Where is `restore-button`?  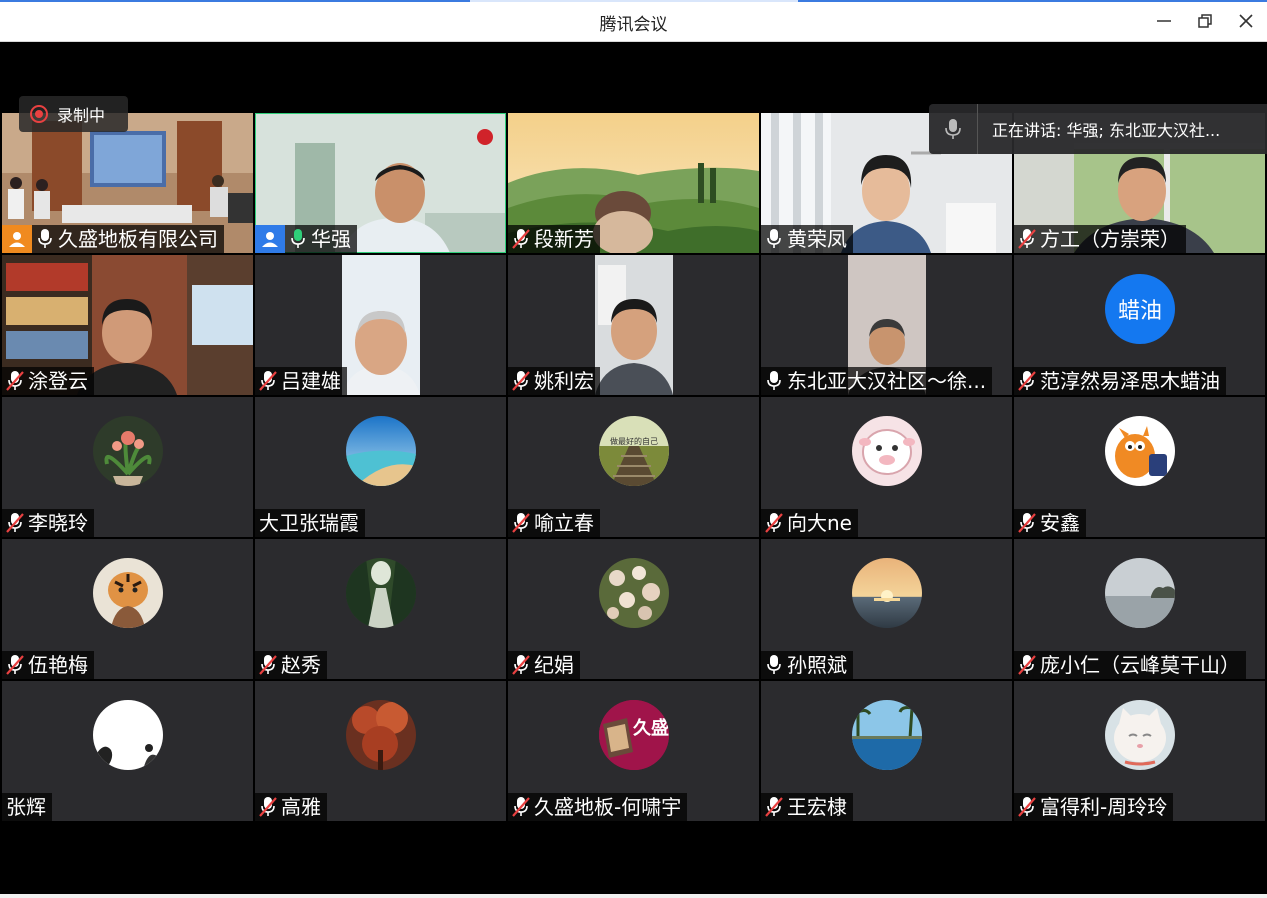
restore-button is located at coordinates (1205, 21).